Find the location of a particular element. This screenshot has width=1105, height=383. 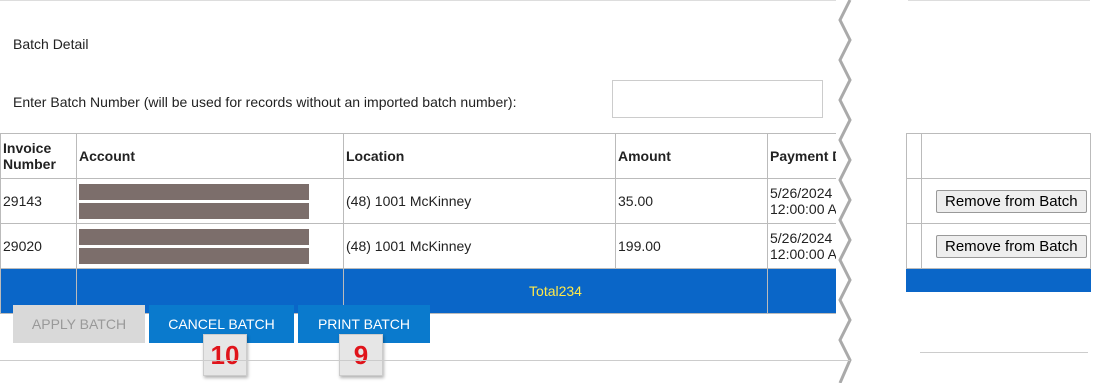

batch-number-input is located at coordinates (717, 99).